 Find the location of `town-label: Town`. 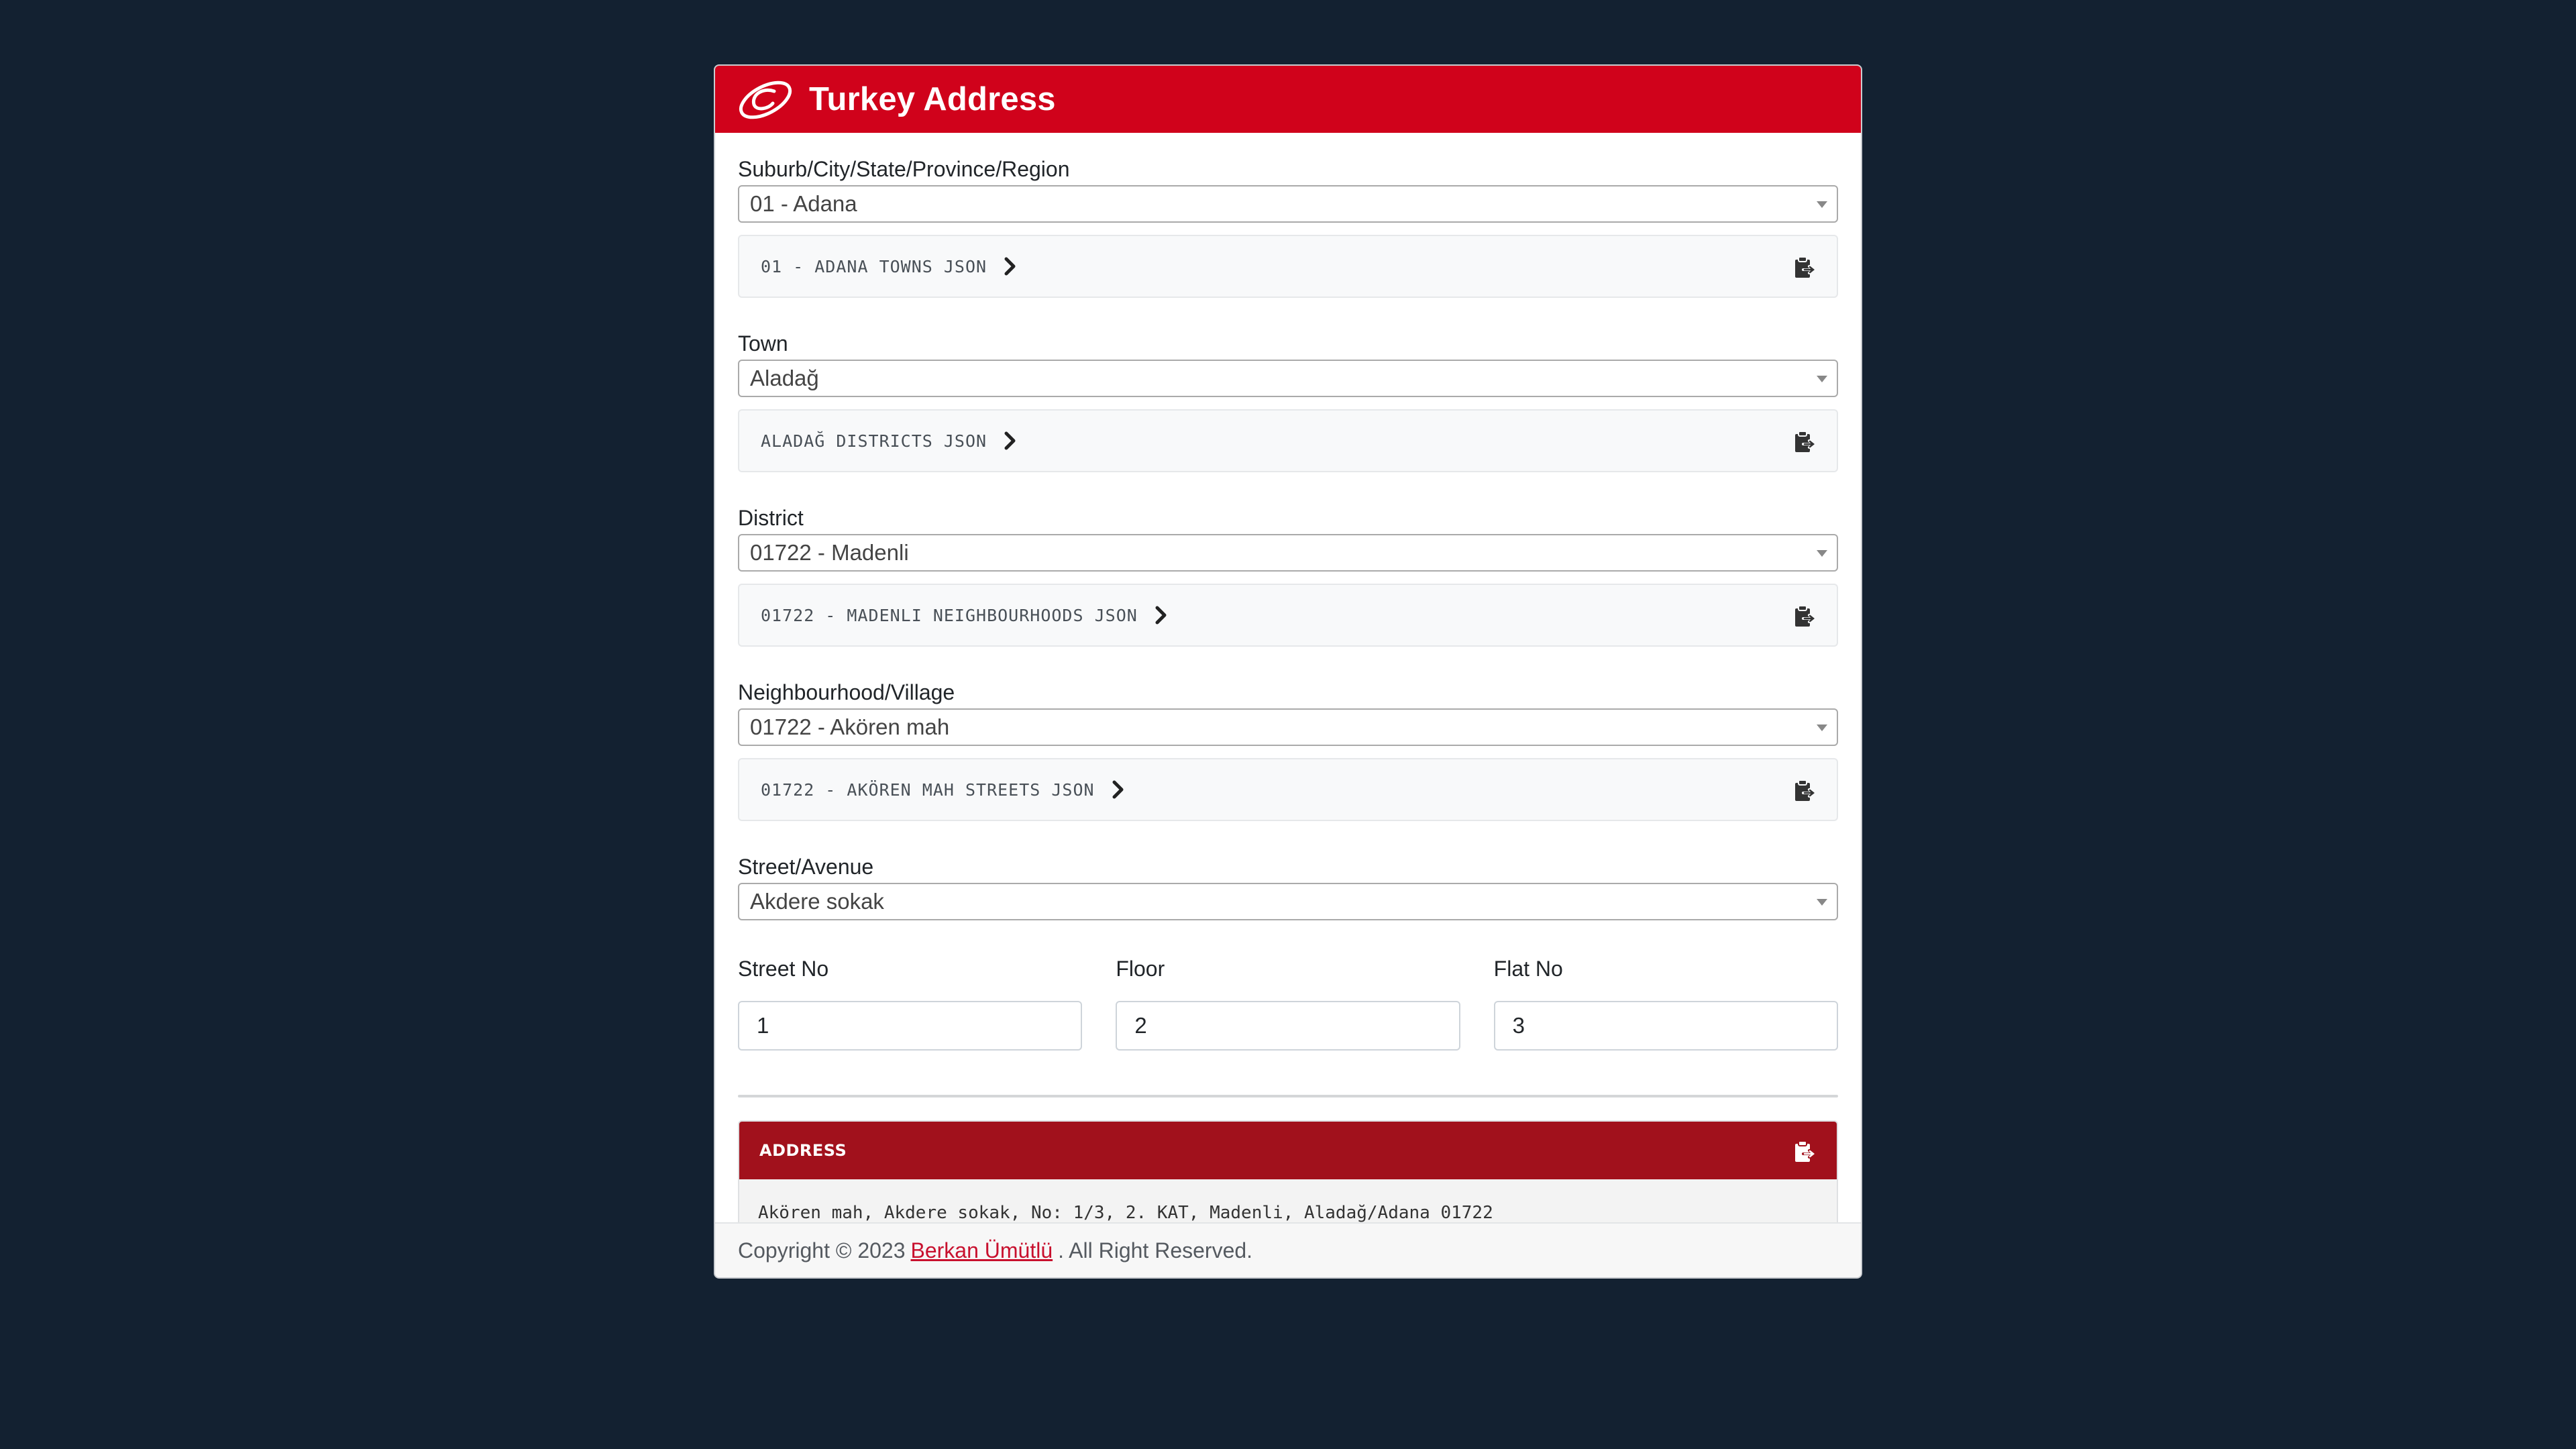

town-label: Town is located at coordinates (763, 343).